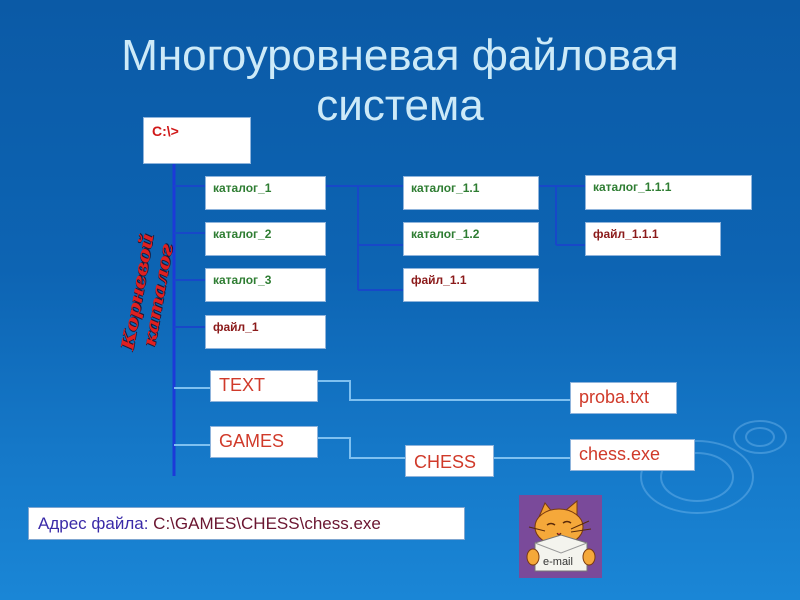  What do you see at coordinates (242, 234) in the screenshot?
I see `directory-label: каталог_2` at bounding box center [242, 234].